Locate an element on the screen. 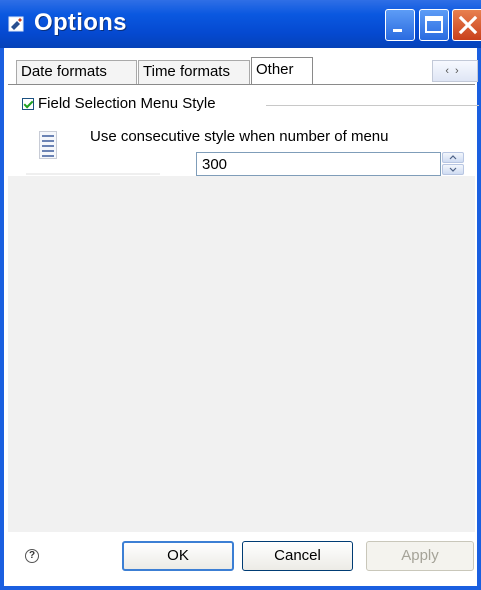 This screenshot has height=590, width=481. field-selection-label: Field Selection Menu Style is located at coordinates (127, 103).